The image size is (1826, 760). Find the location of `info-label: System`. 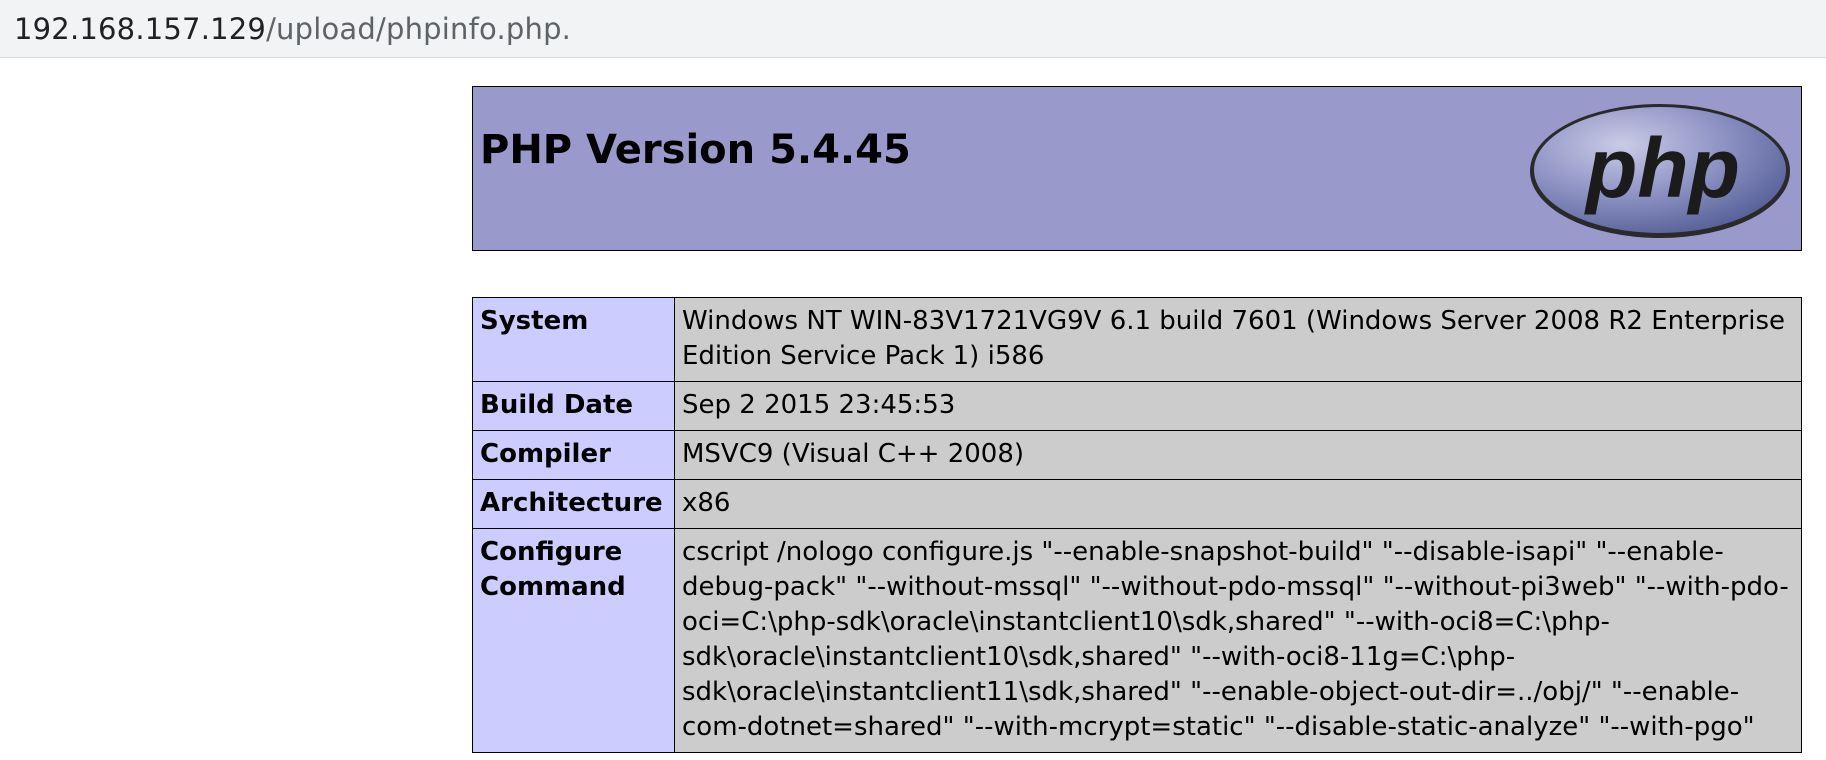

info-label: System is located at coordinates (573, 339).